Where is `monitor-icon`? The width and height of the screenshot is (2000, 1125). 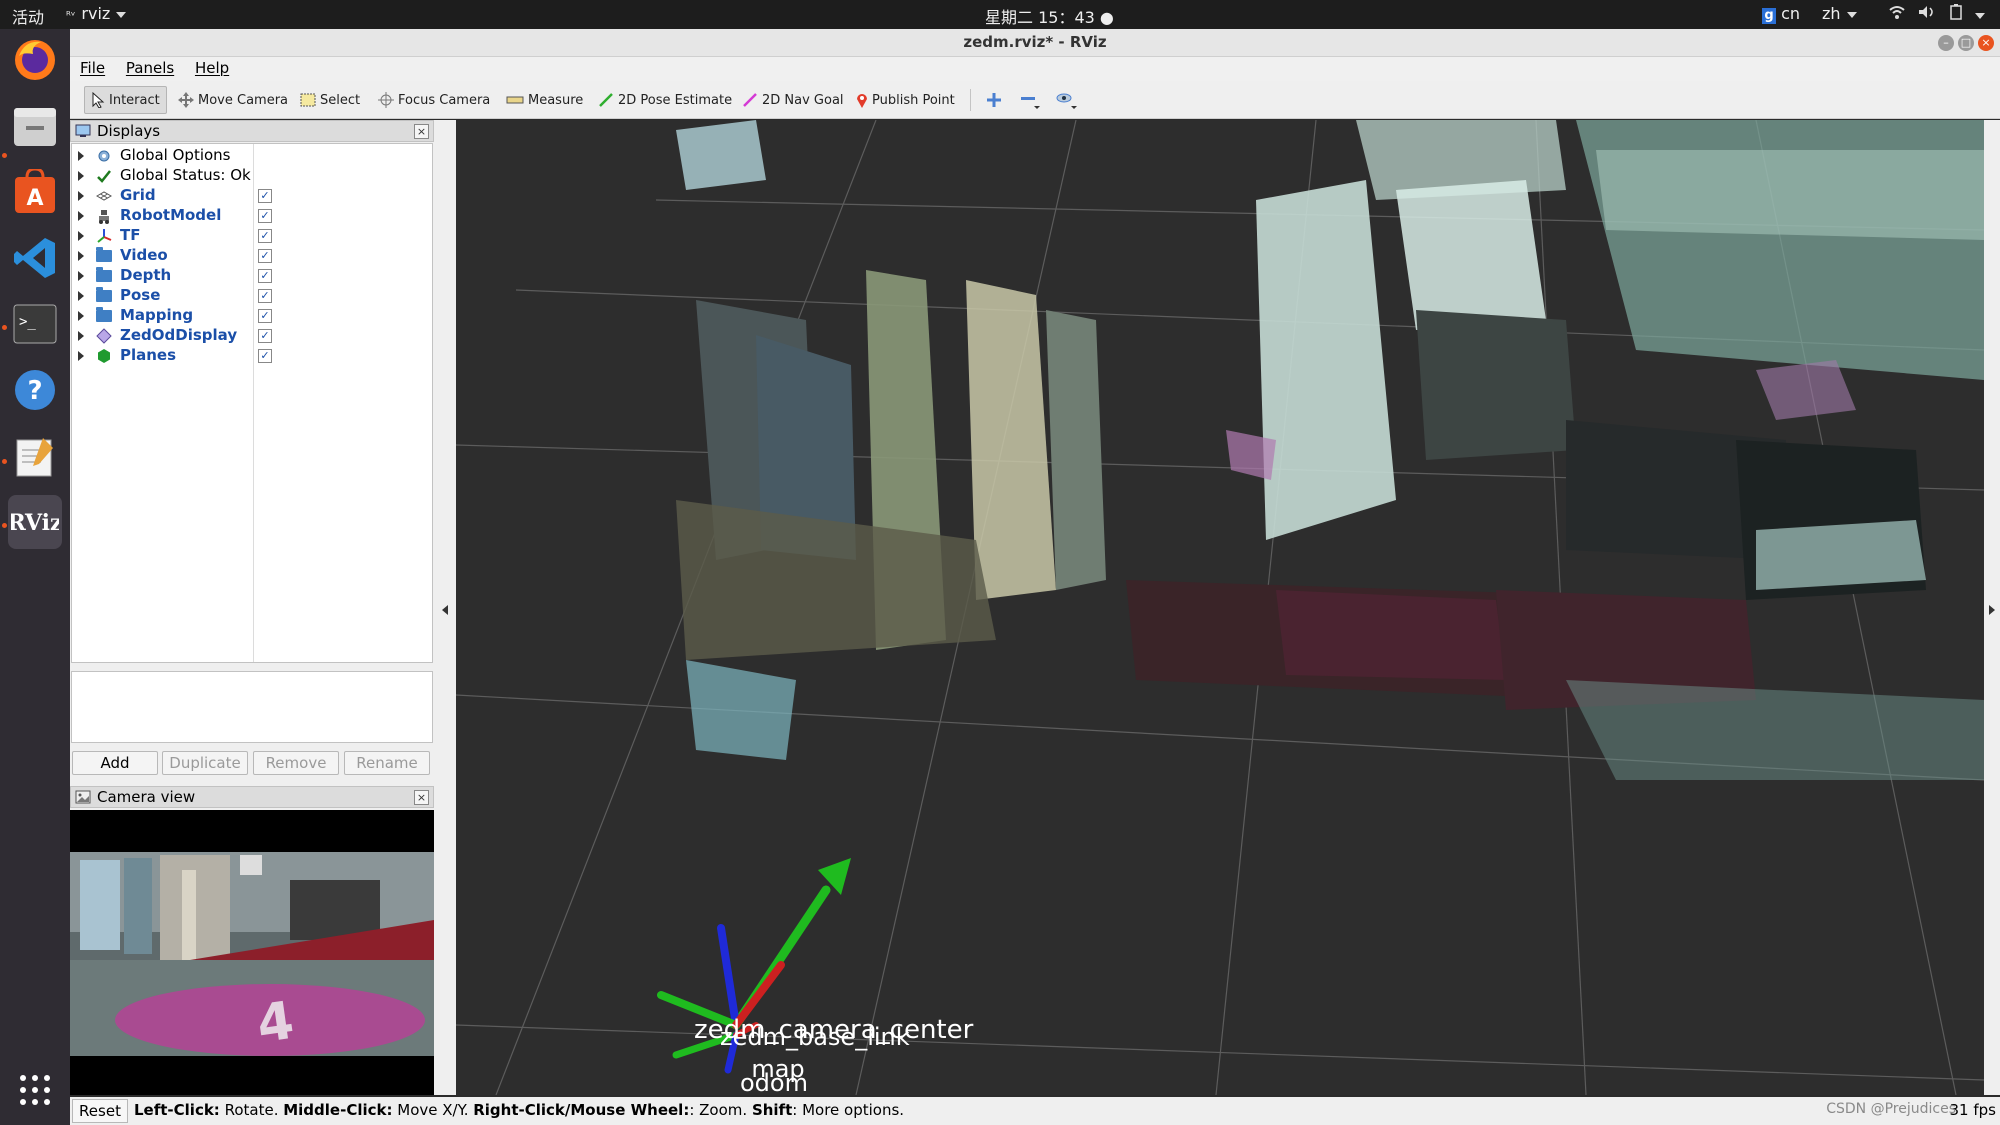 monitor-icon is located at coordinates (83, 130).